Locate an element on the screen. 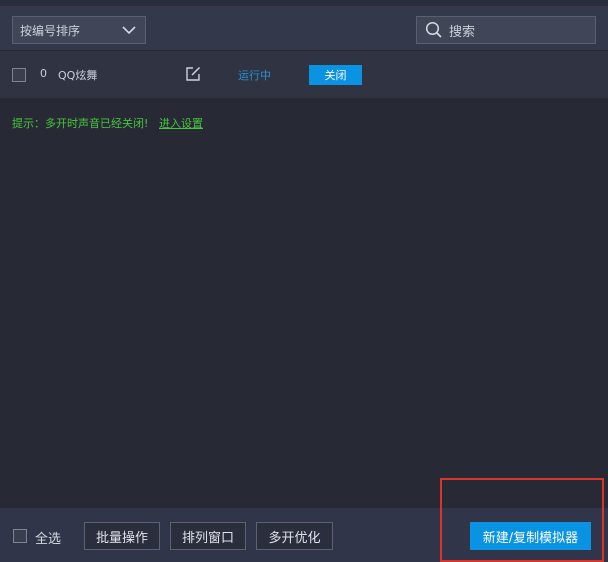 This screenshot has width=608, height=562. footer-bar: 全选 批量操作 排列窗口 多开优化 新建/复制模拟器 is located at coordinates (304, 535).